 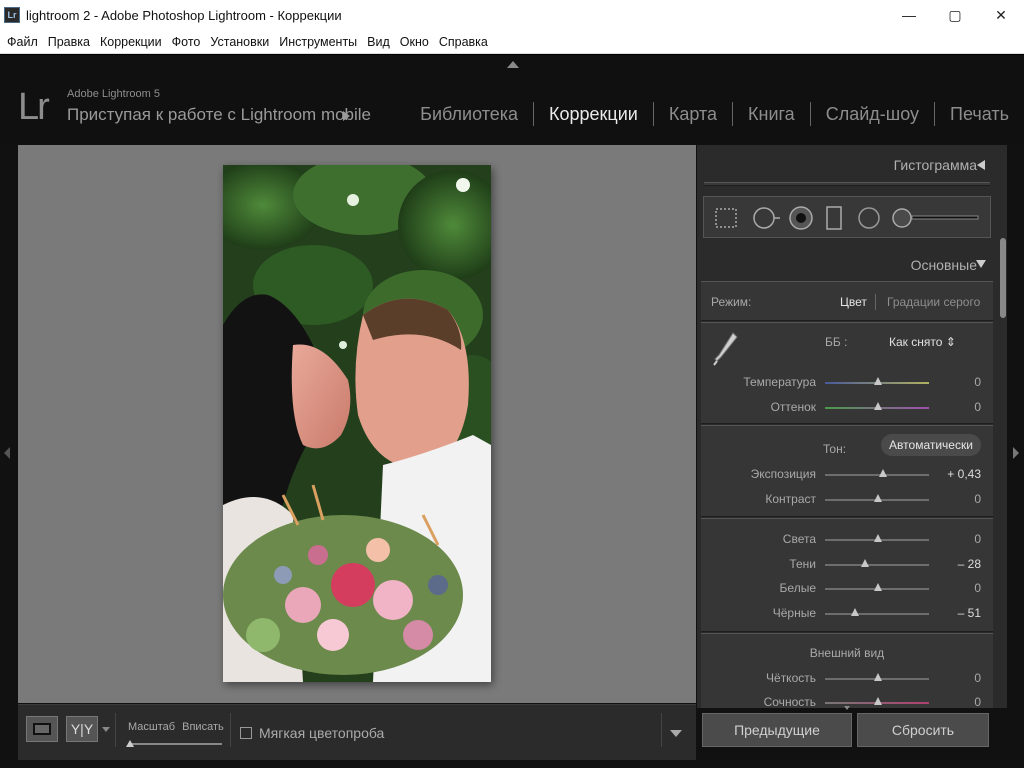 I want to click on toolbar-divider, so click(x=115, y=730).